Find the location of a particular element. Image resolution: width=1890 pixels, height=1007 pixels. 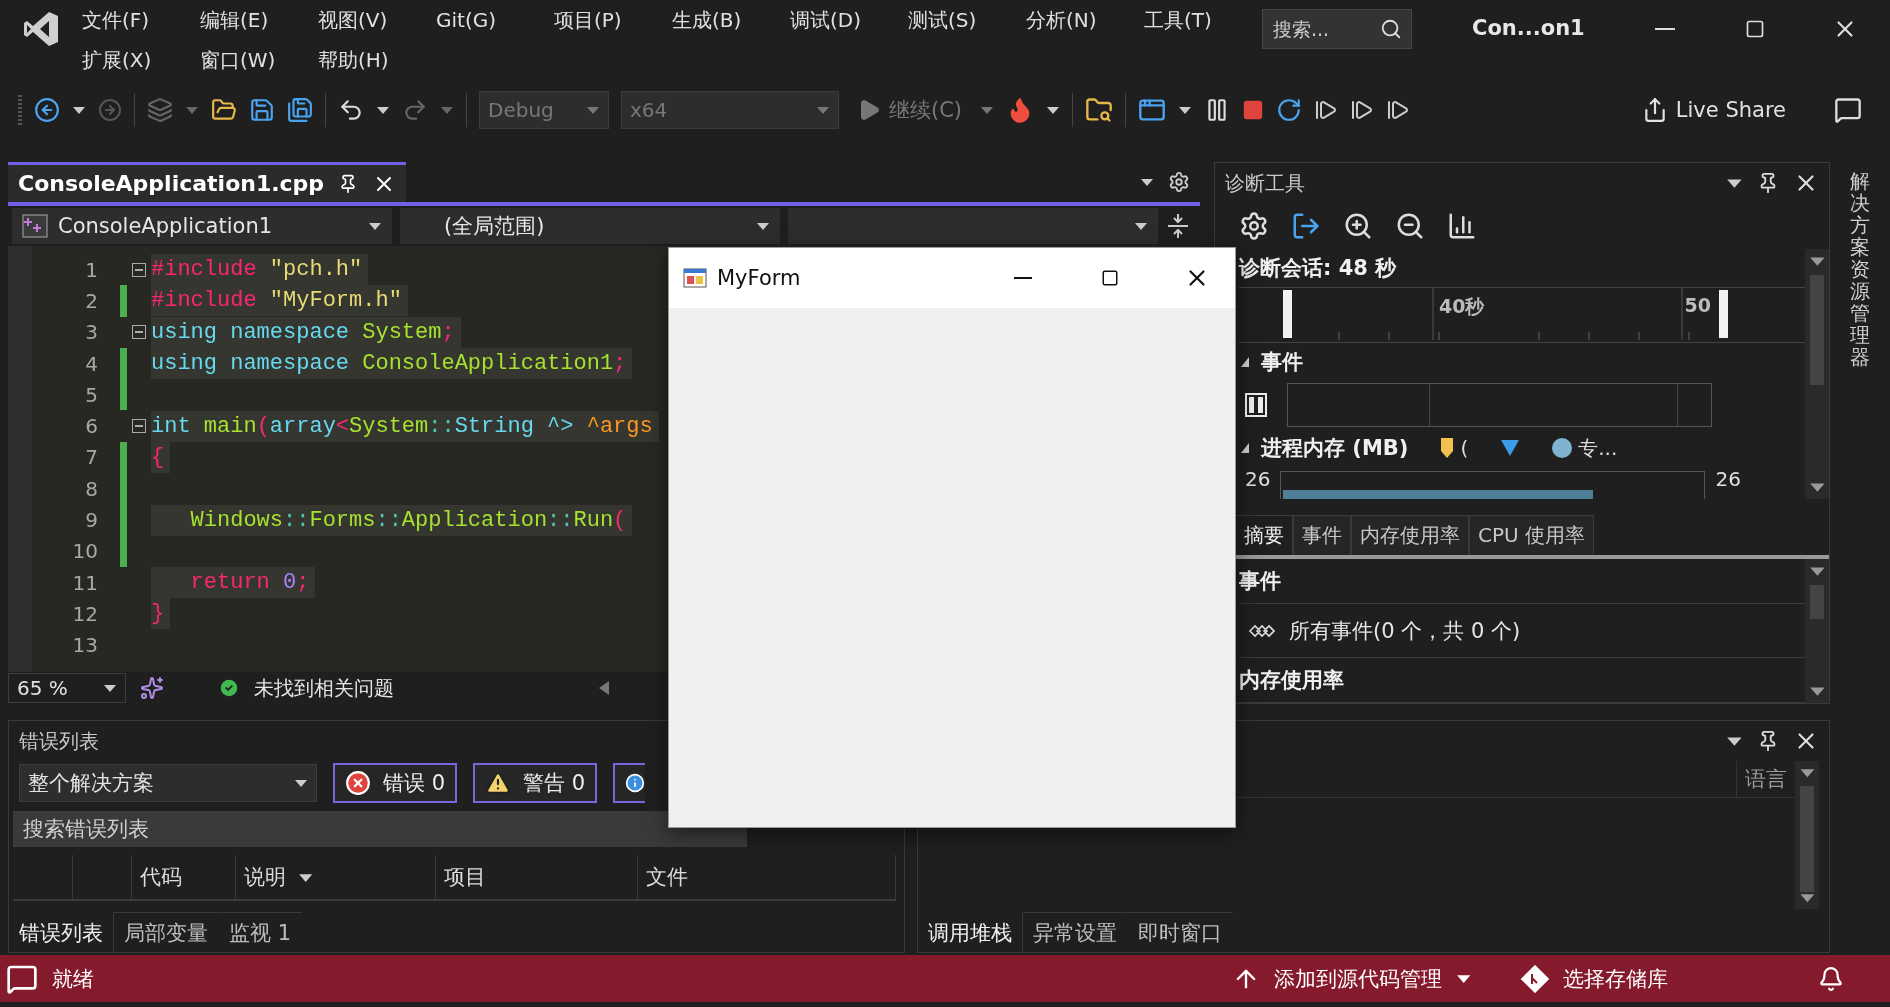

tab: 事件 is located at coordinates (1322, 535).